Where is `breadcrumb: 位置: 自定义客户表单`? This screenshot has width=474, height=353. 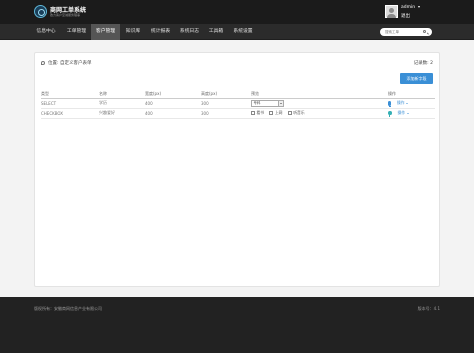
breadcrumb: 位置: 自定义客户表单 is located at coordinates (70, 63).